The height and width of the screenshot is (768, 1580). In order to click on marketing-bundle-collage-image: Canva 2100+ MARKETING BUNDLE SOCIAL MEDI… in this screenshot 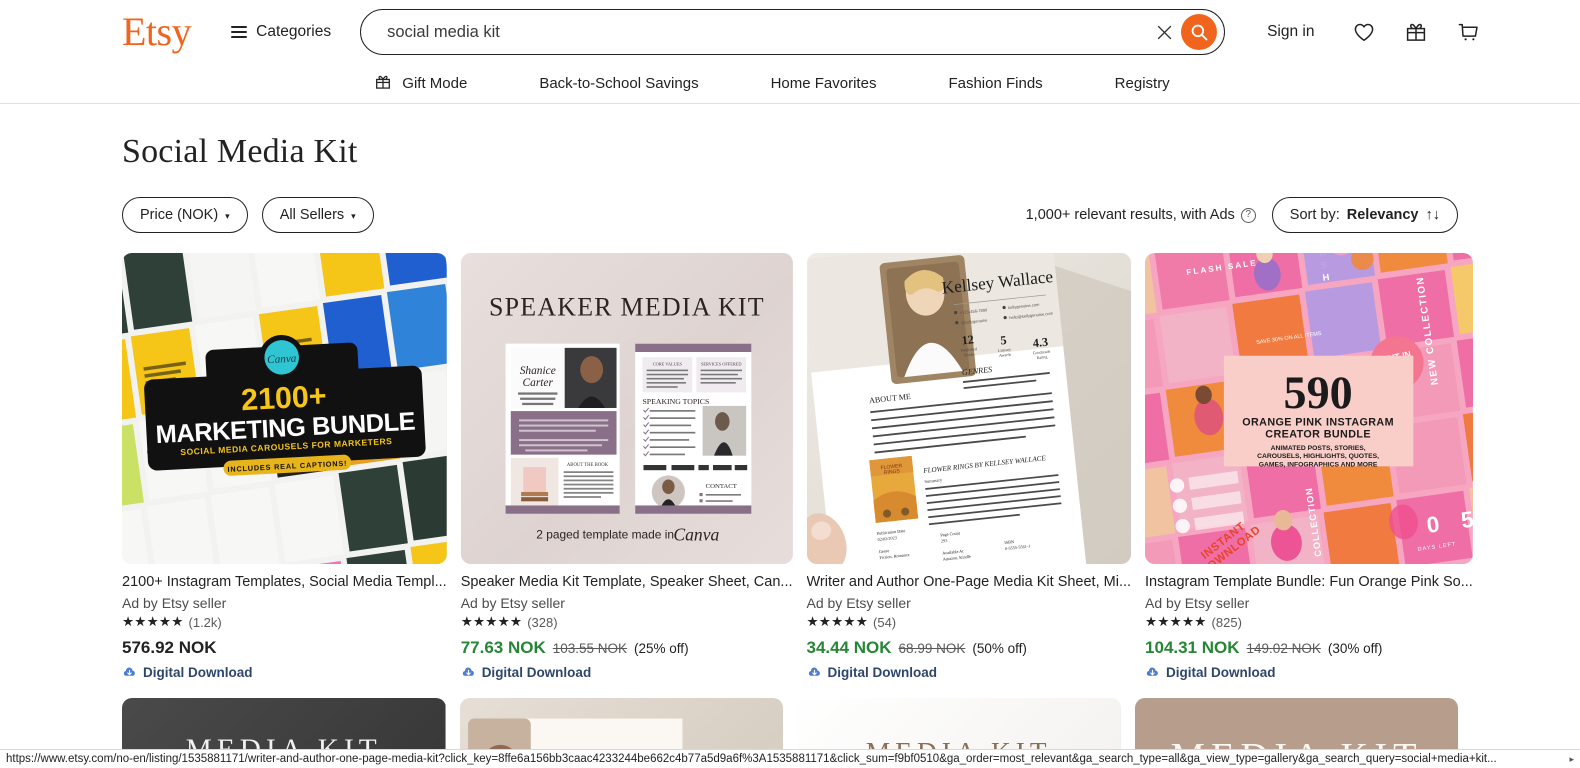, I will do `click(284, 408)`.